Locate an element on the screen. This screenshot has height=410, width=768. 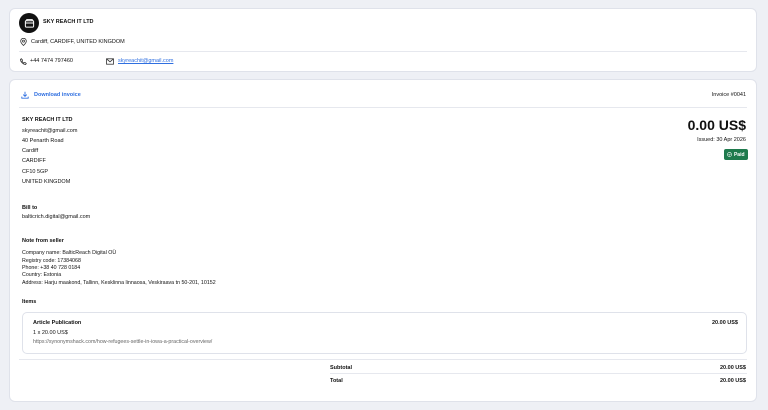
status-badge: Paid is located at coordinates (736, 154).